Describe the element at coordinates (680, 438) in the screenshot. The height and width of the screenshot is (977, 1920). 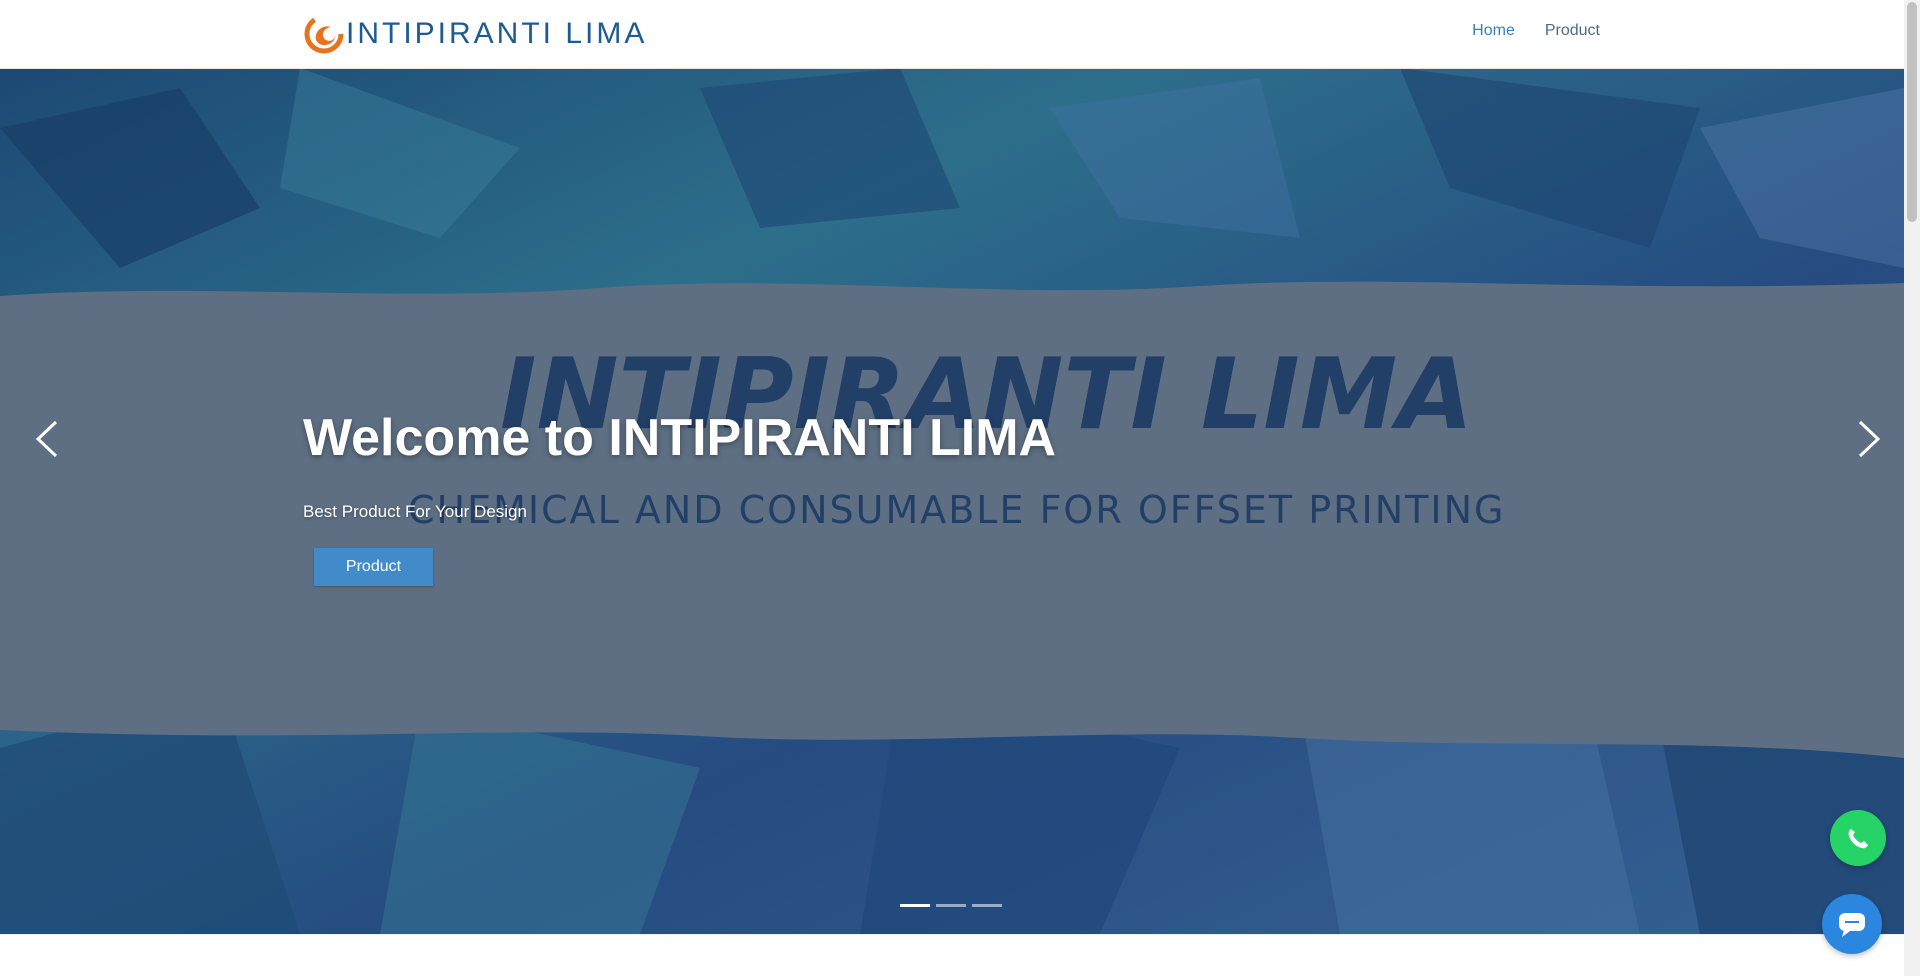
I see `hero-title: Welcome to INTIPIRANTI LIMA` at that location.